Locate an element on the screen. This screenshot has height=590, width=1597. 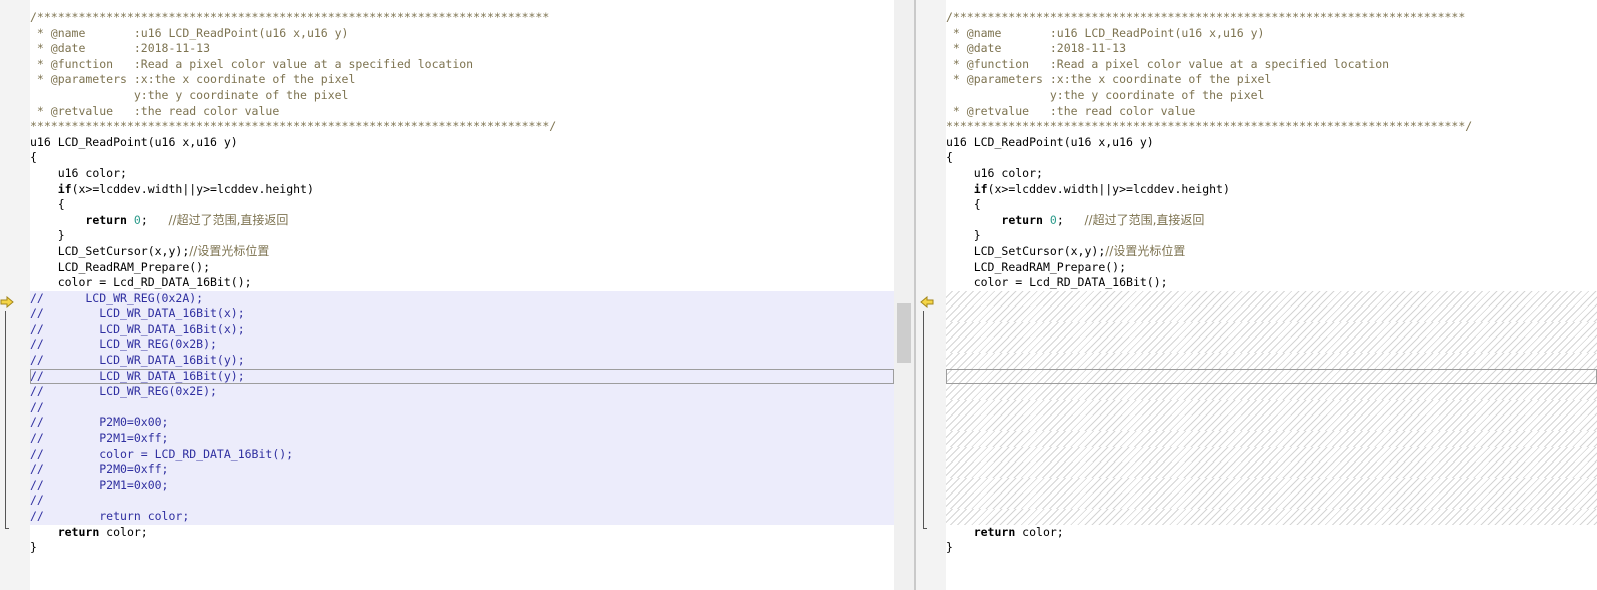
scrollbar-thumb is located at coordinates (904, 333).